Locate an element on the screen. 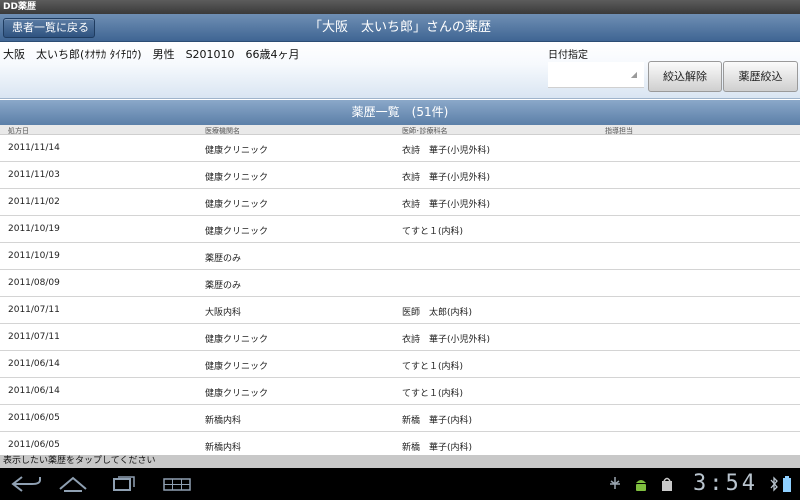 The width and height of the screenshot is (800, 500). patient-summary: 大阪 太いち郎(ｵｵｻｶ ﾀｲﾁﾛｳ) 男性 S201010 66歳4ヶ月 is located at coordinates (151, 54).